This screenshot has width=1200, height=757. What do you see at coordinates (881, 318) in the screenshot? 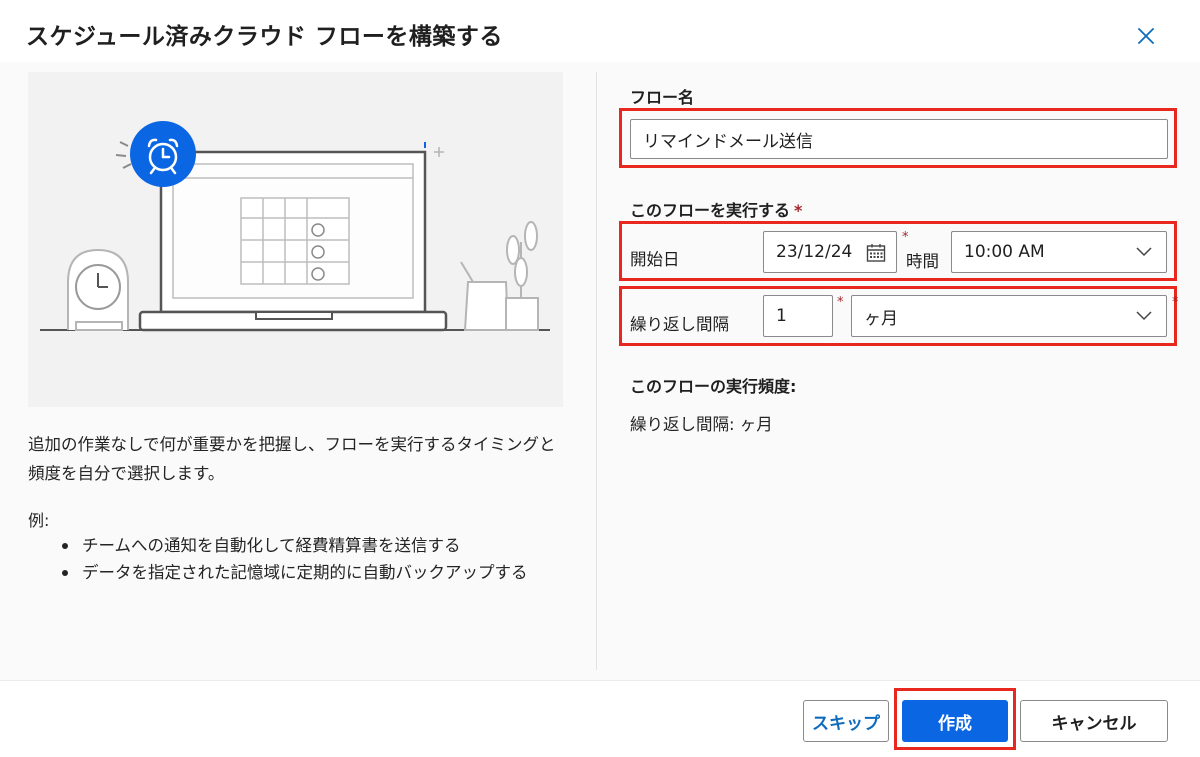
I see `repeat-unit-value: ヶ月` at bounding box center [881, 318].